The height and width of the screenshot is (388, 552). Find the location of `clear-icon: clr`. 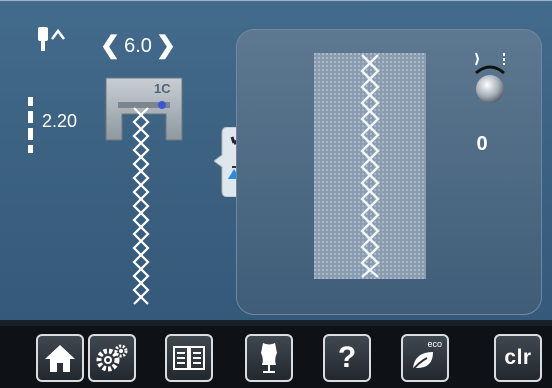

clear-icon: clr is located at coordinates (518, 357).